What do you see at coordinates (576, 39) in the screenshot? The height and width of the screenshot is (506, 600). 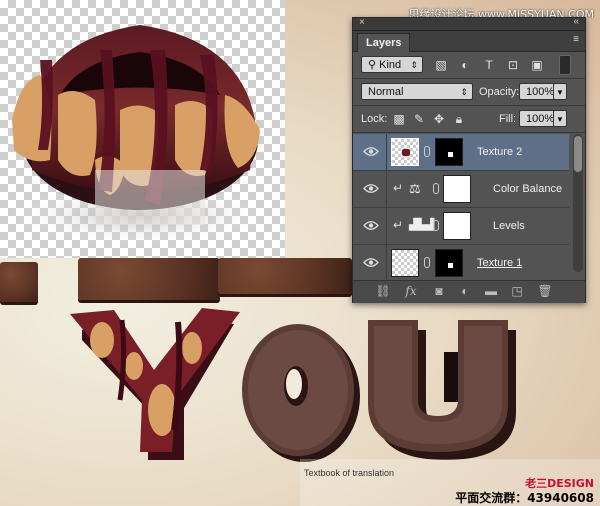 I see `panel-menu-icon: ≡` at bounding box center [576, 39].